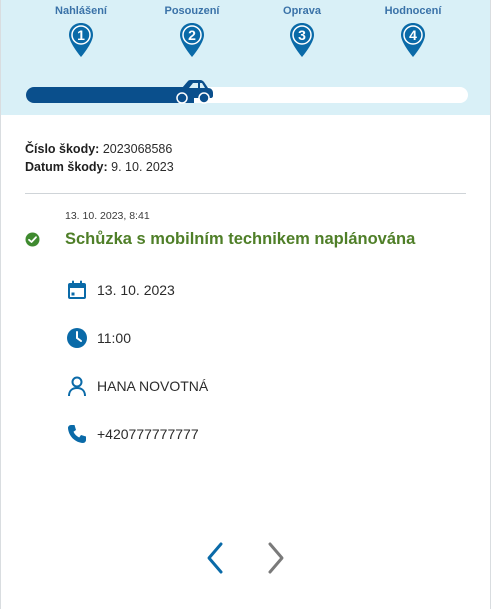 The width and height of the screenshot is (491, 609). I want to click on technician-phone-row: +420777777777, so click(132, 434).